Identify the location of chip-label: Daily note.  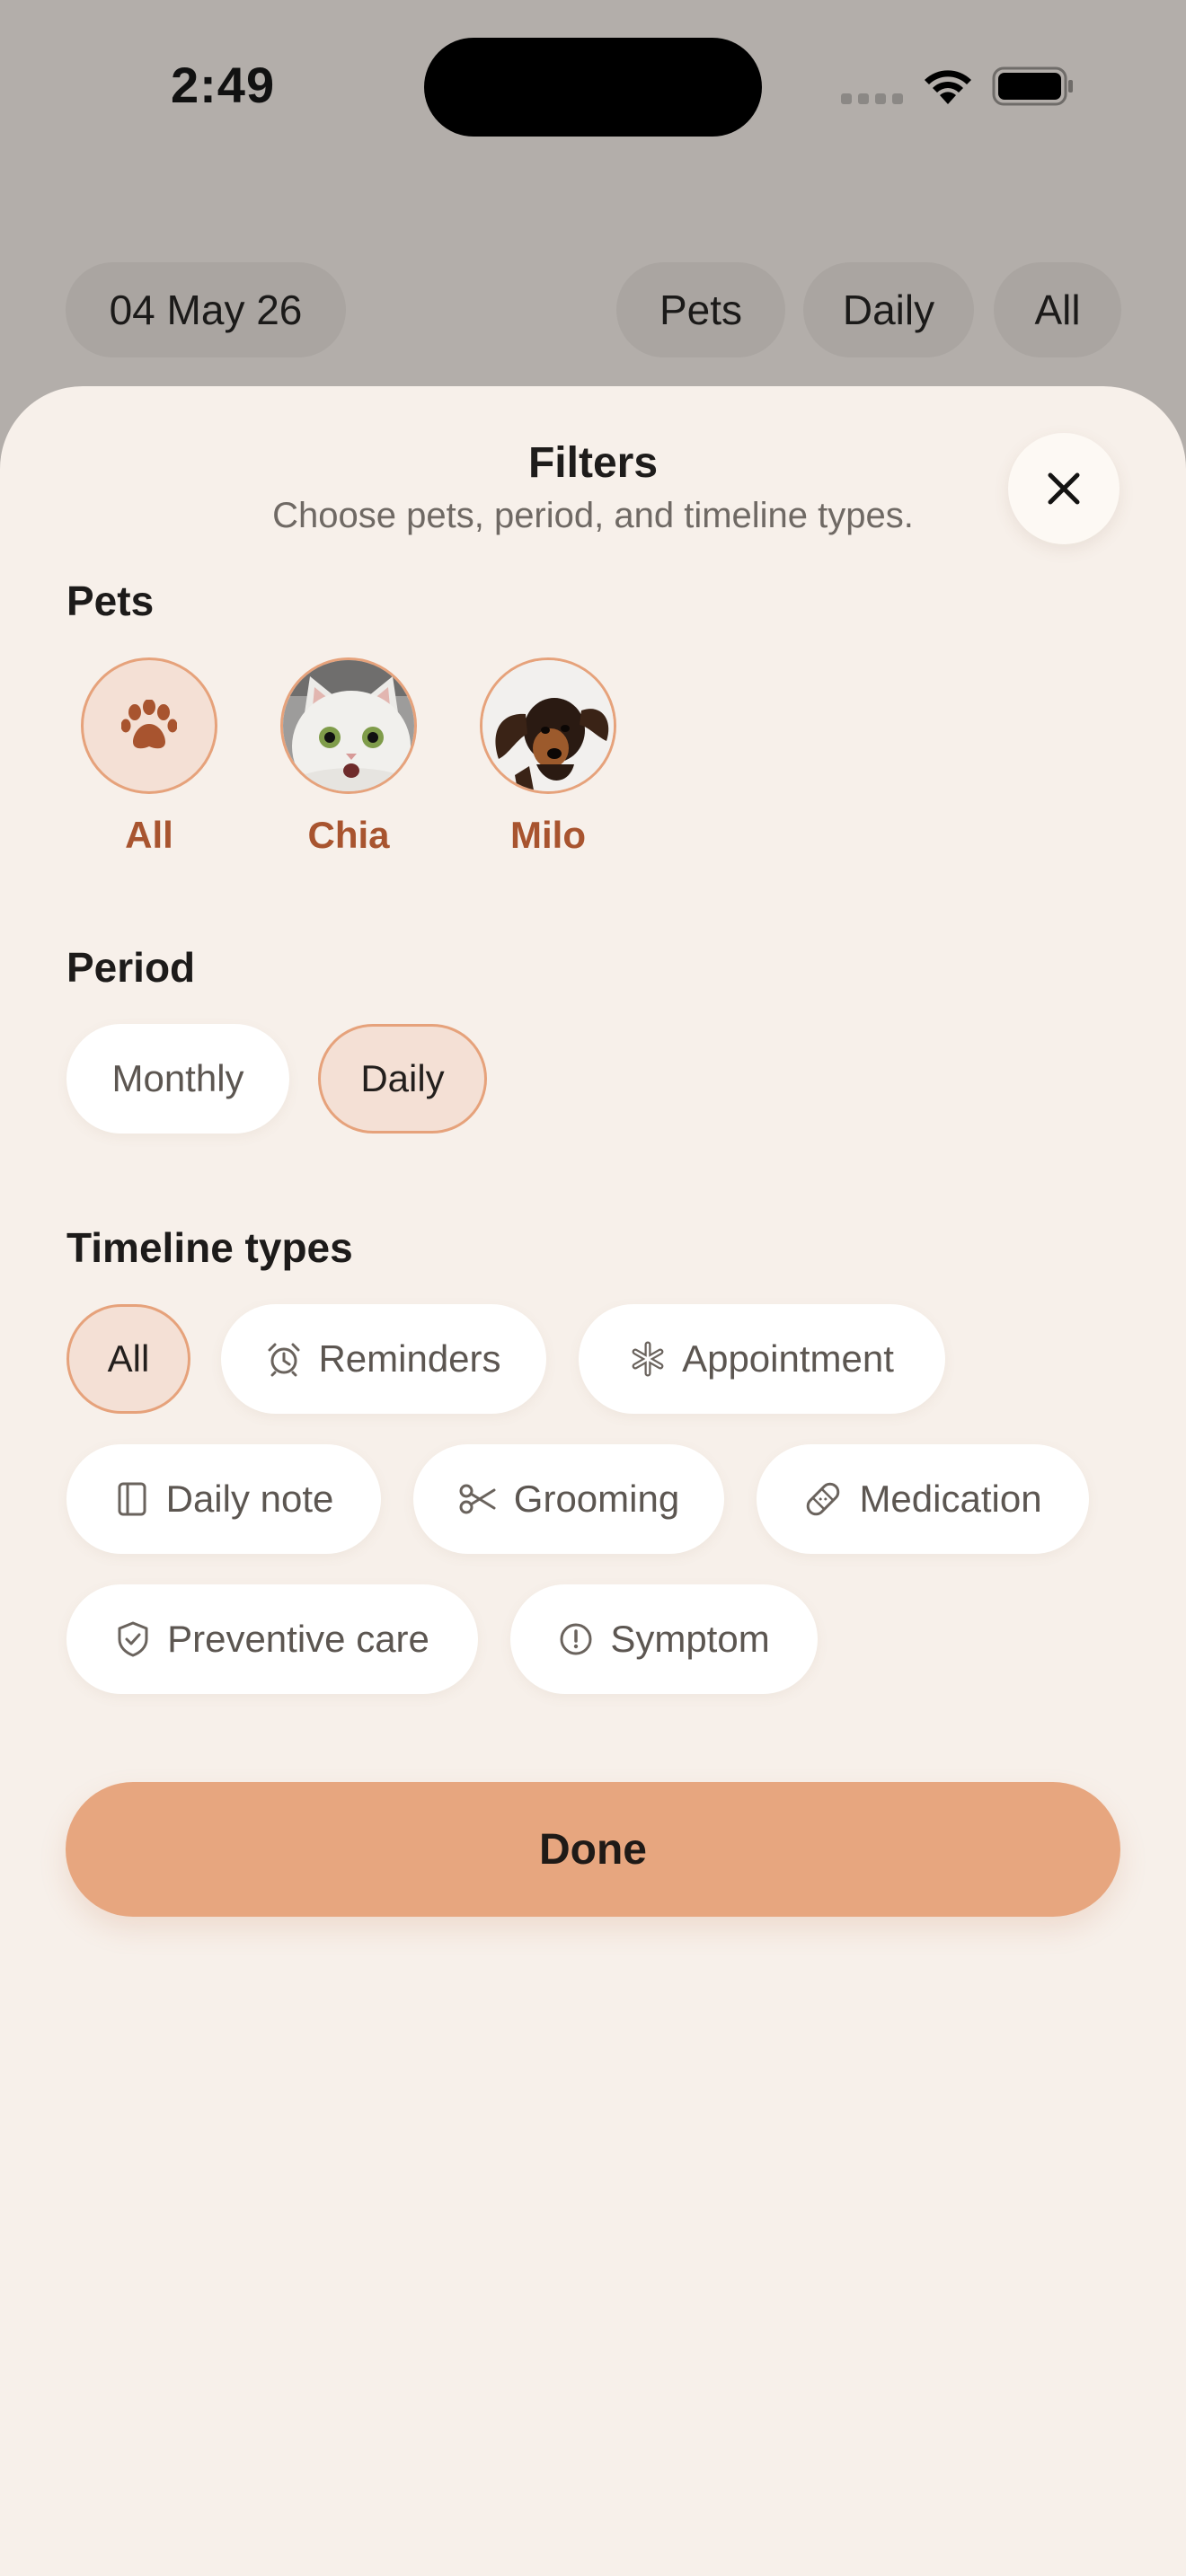
(249, 1499).